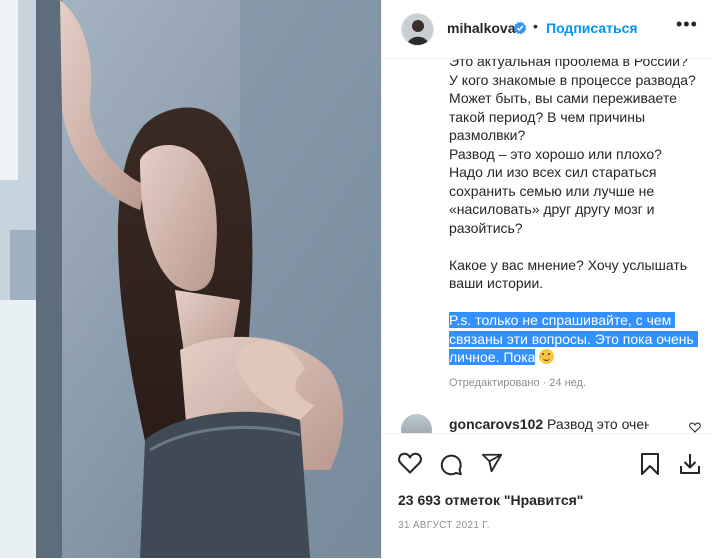 This screenshot has height=559, width=712. I want to click on share-icon, so click(492, 463).